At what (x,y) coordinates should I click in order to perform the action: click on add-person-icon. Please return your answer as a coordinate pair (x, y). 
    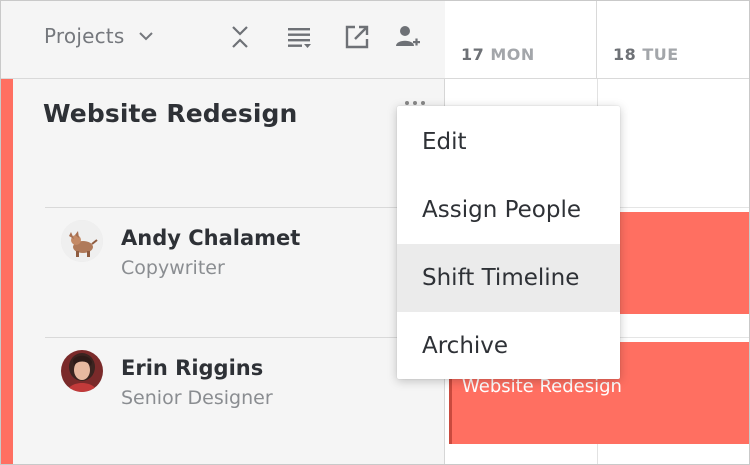
    Looking at the image, I should click on (408, 36).